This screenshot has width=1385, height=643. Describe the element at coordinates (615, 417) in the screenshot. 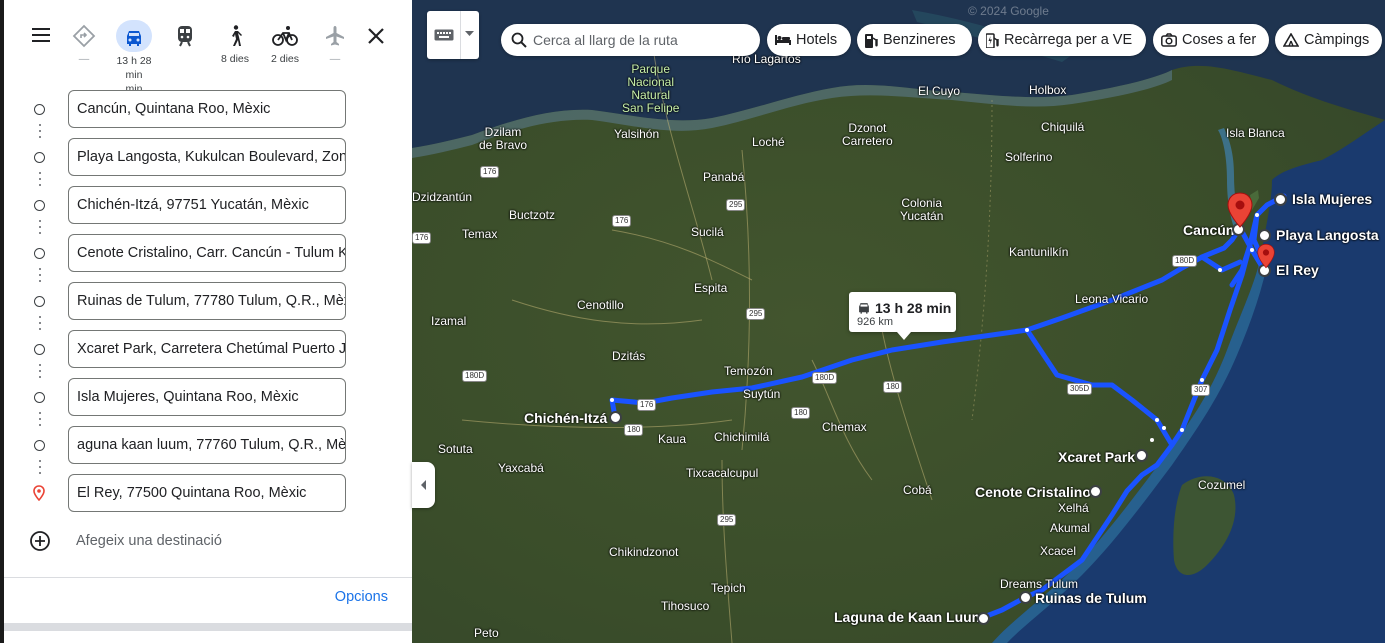

I see `waypoint-chichen` at that location.